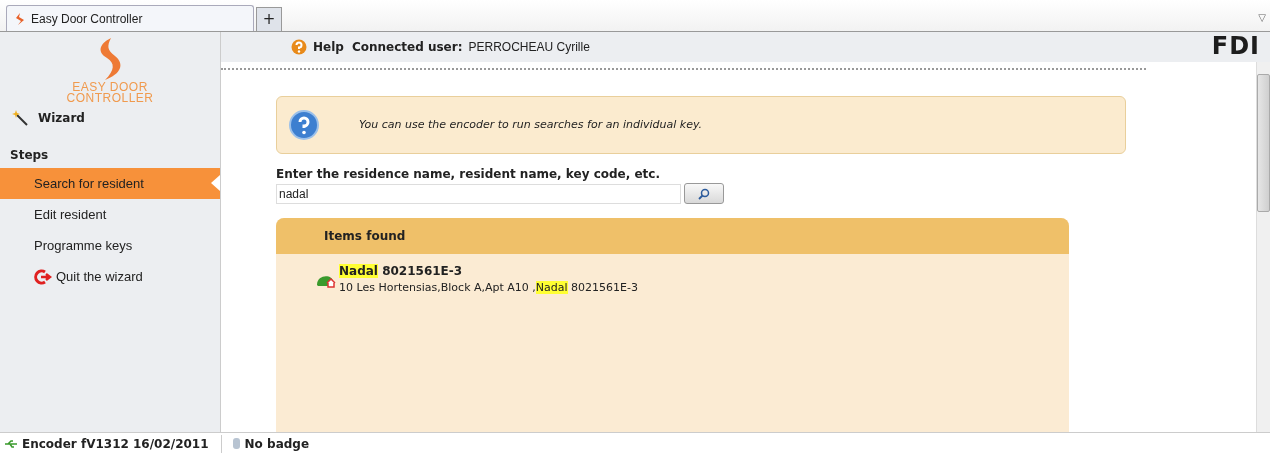 The width and height of the screenshot is (1270, 454). What do you see at coordinates (1262, 17) in the screenshot?
I see `tab-menu-icon: ▽` at bounding box center [1262, 17].